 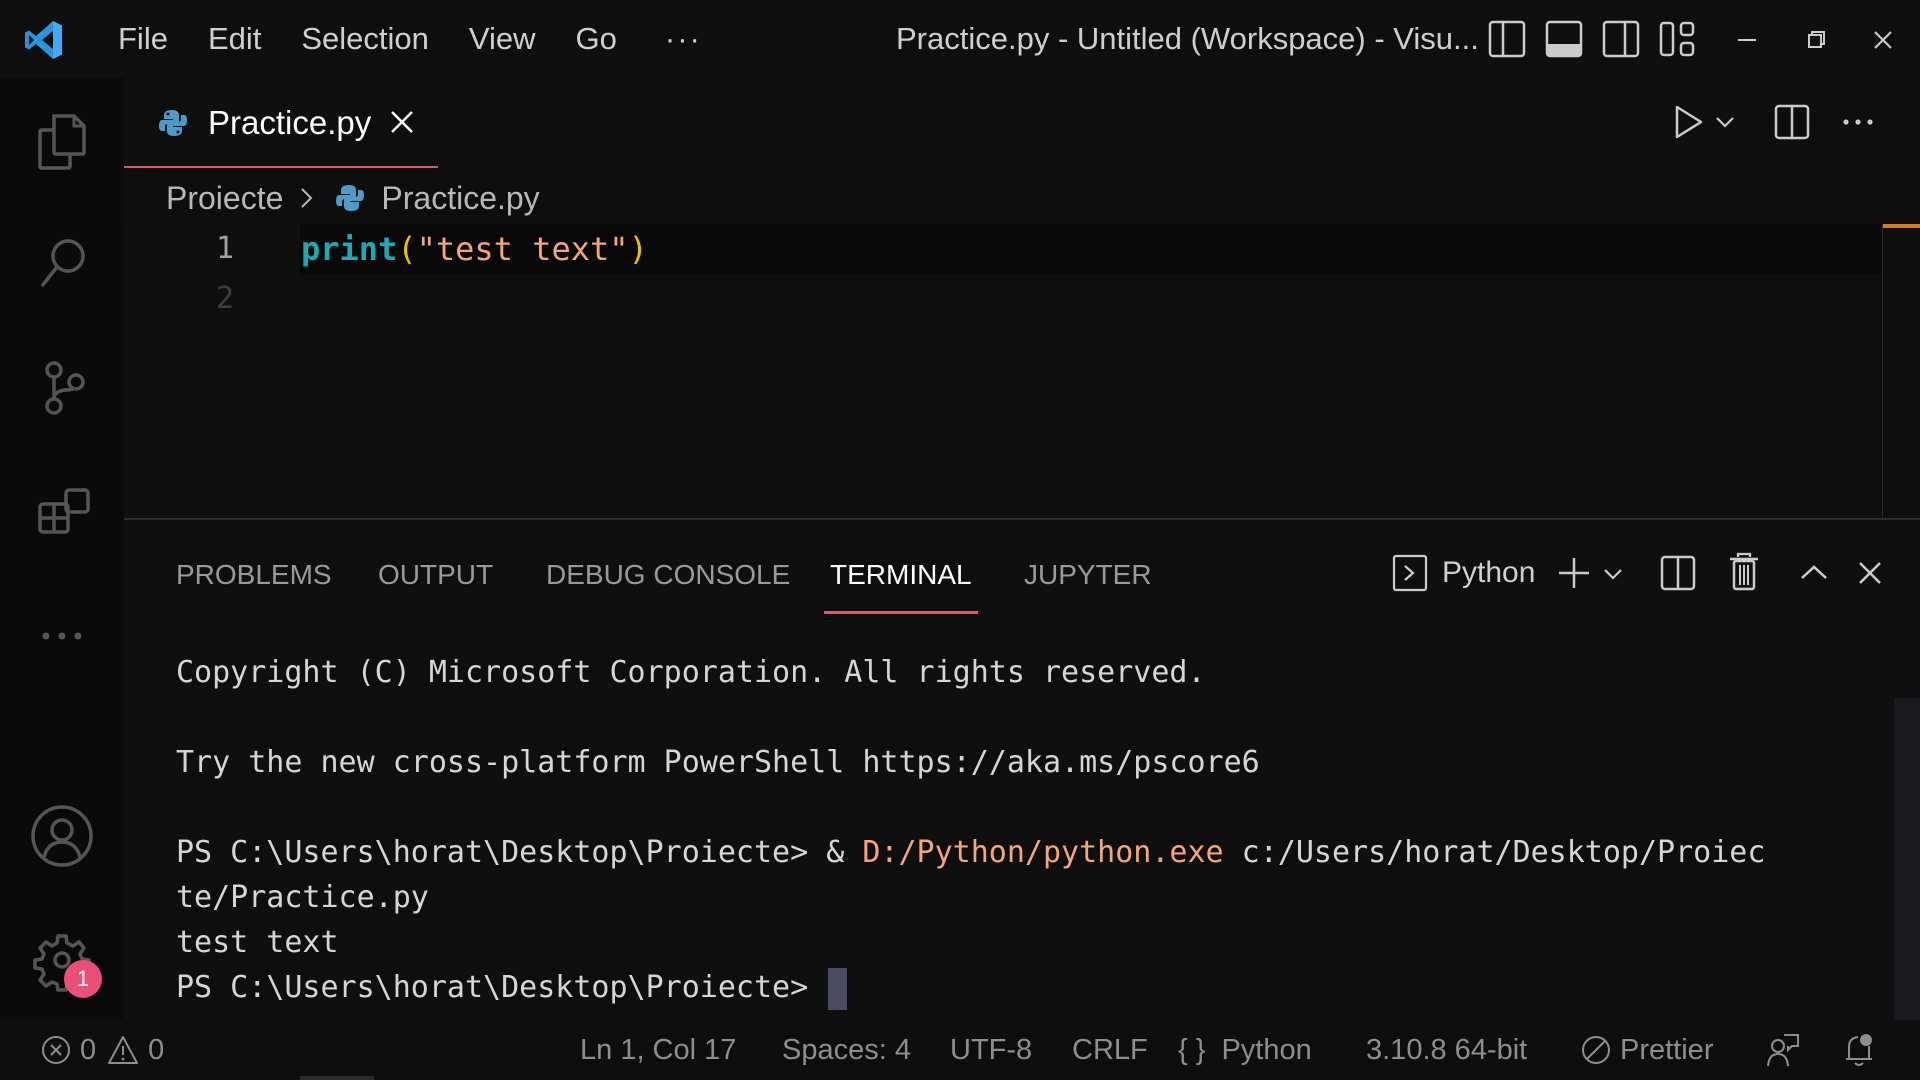 What do you see at coordinates (1859, 1050) in the screenshot?
I see `bell-icon` at bounding box center [1859, 1050].